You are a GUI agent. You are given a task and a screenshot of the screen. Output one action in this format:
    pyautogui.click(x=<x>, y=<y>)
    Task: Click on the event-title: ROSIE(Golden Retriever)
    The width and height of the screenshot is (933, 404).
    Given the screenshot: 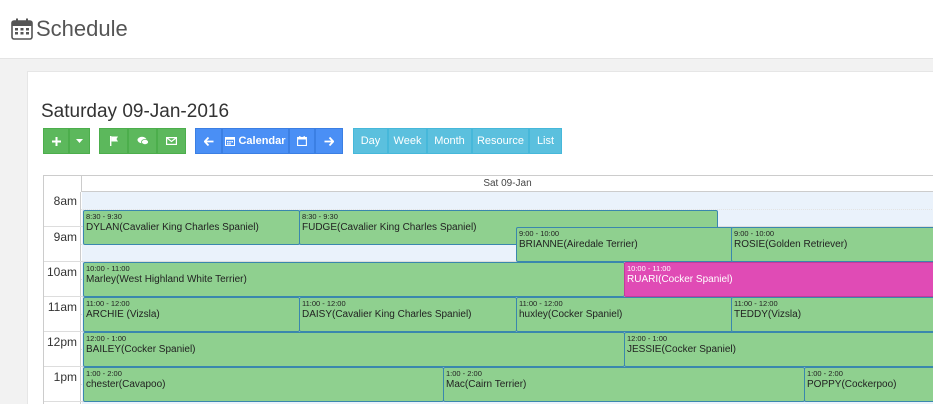 What is the action you would take?
    pyautogui.click(x=791, y=244)
    